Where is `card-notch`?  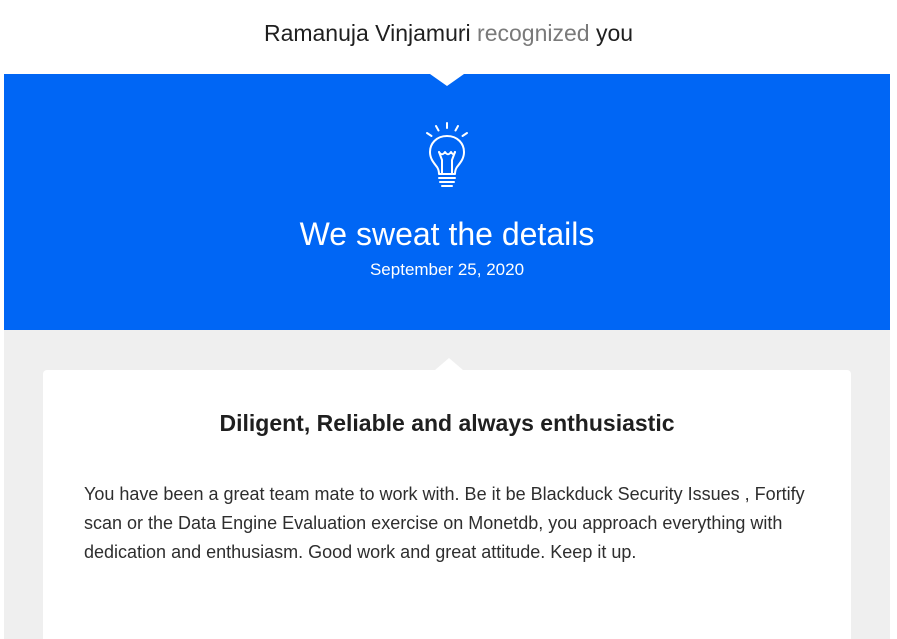 card-notch is located at coordinates (449, 364).